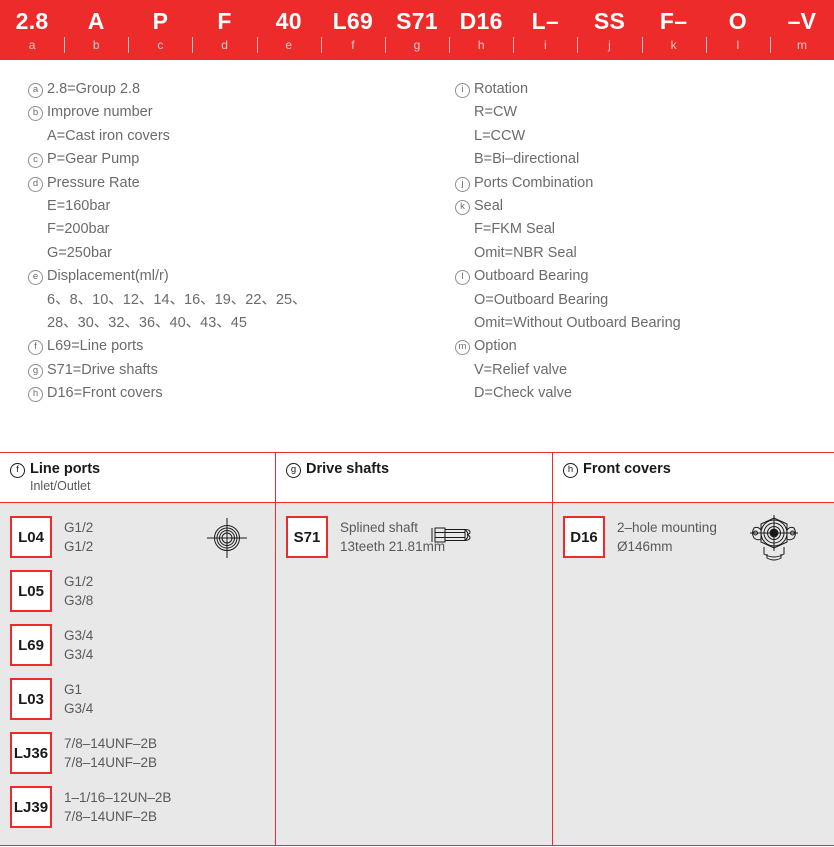 Image resolution: width=834 pixels, height=847 pixels. Describe the element at coordinates (222, 393) in the screenshot. I see `legend-line: h D16=Front covers` at that location.